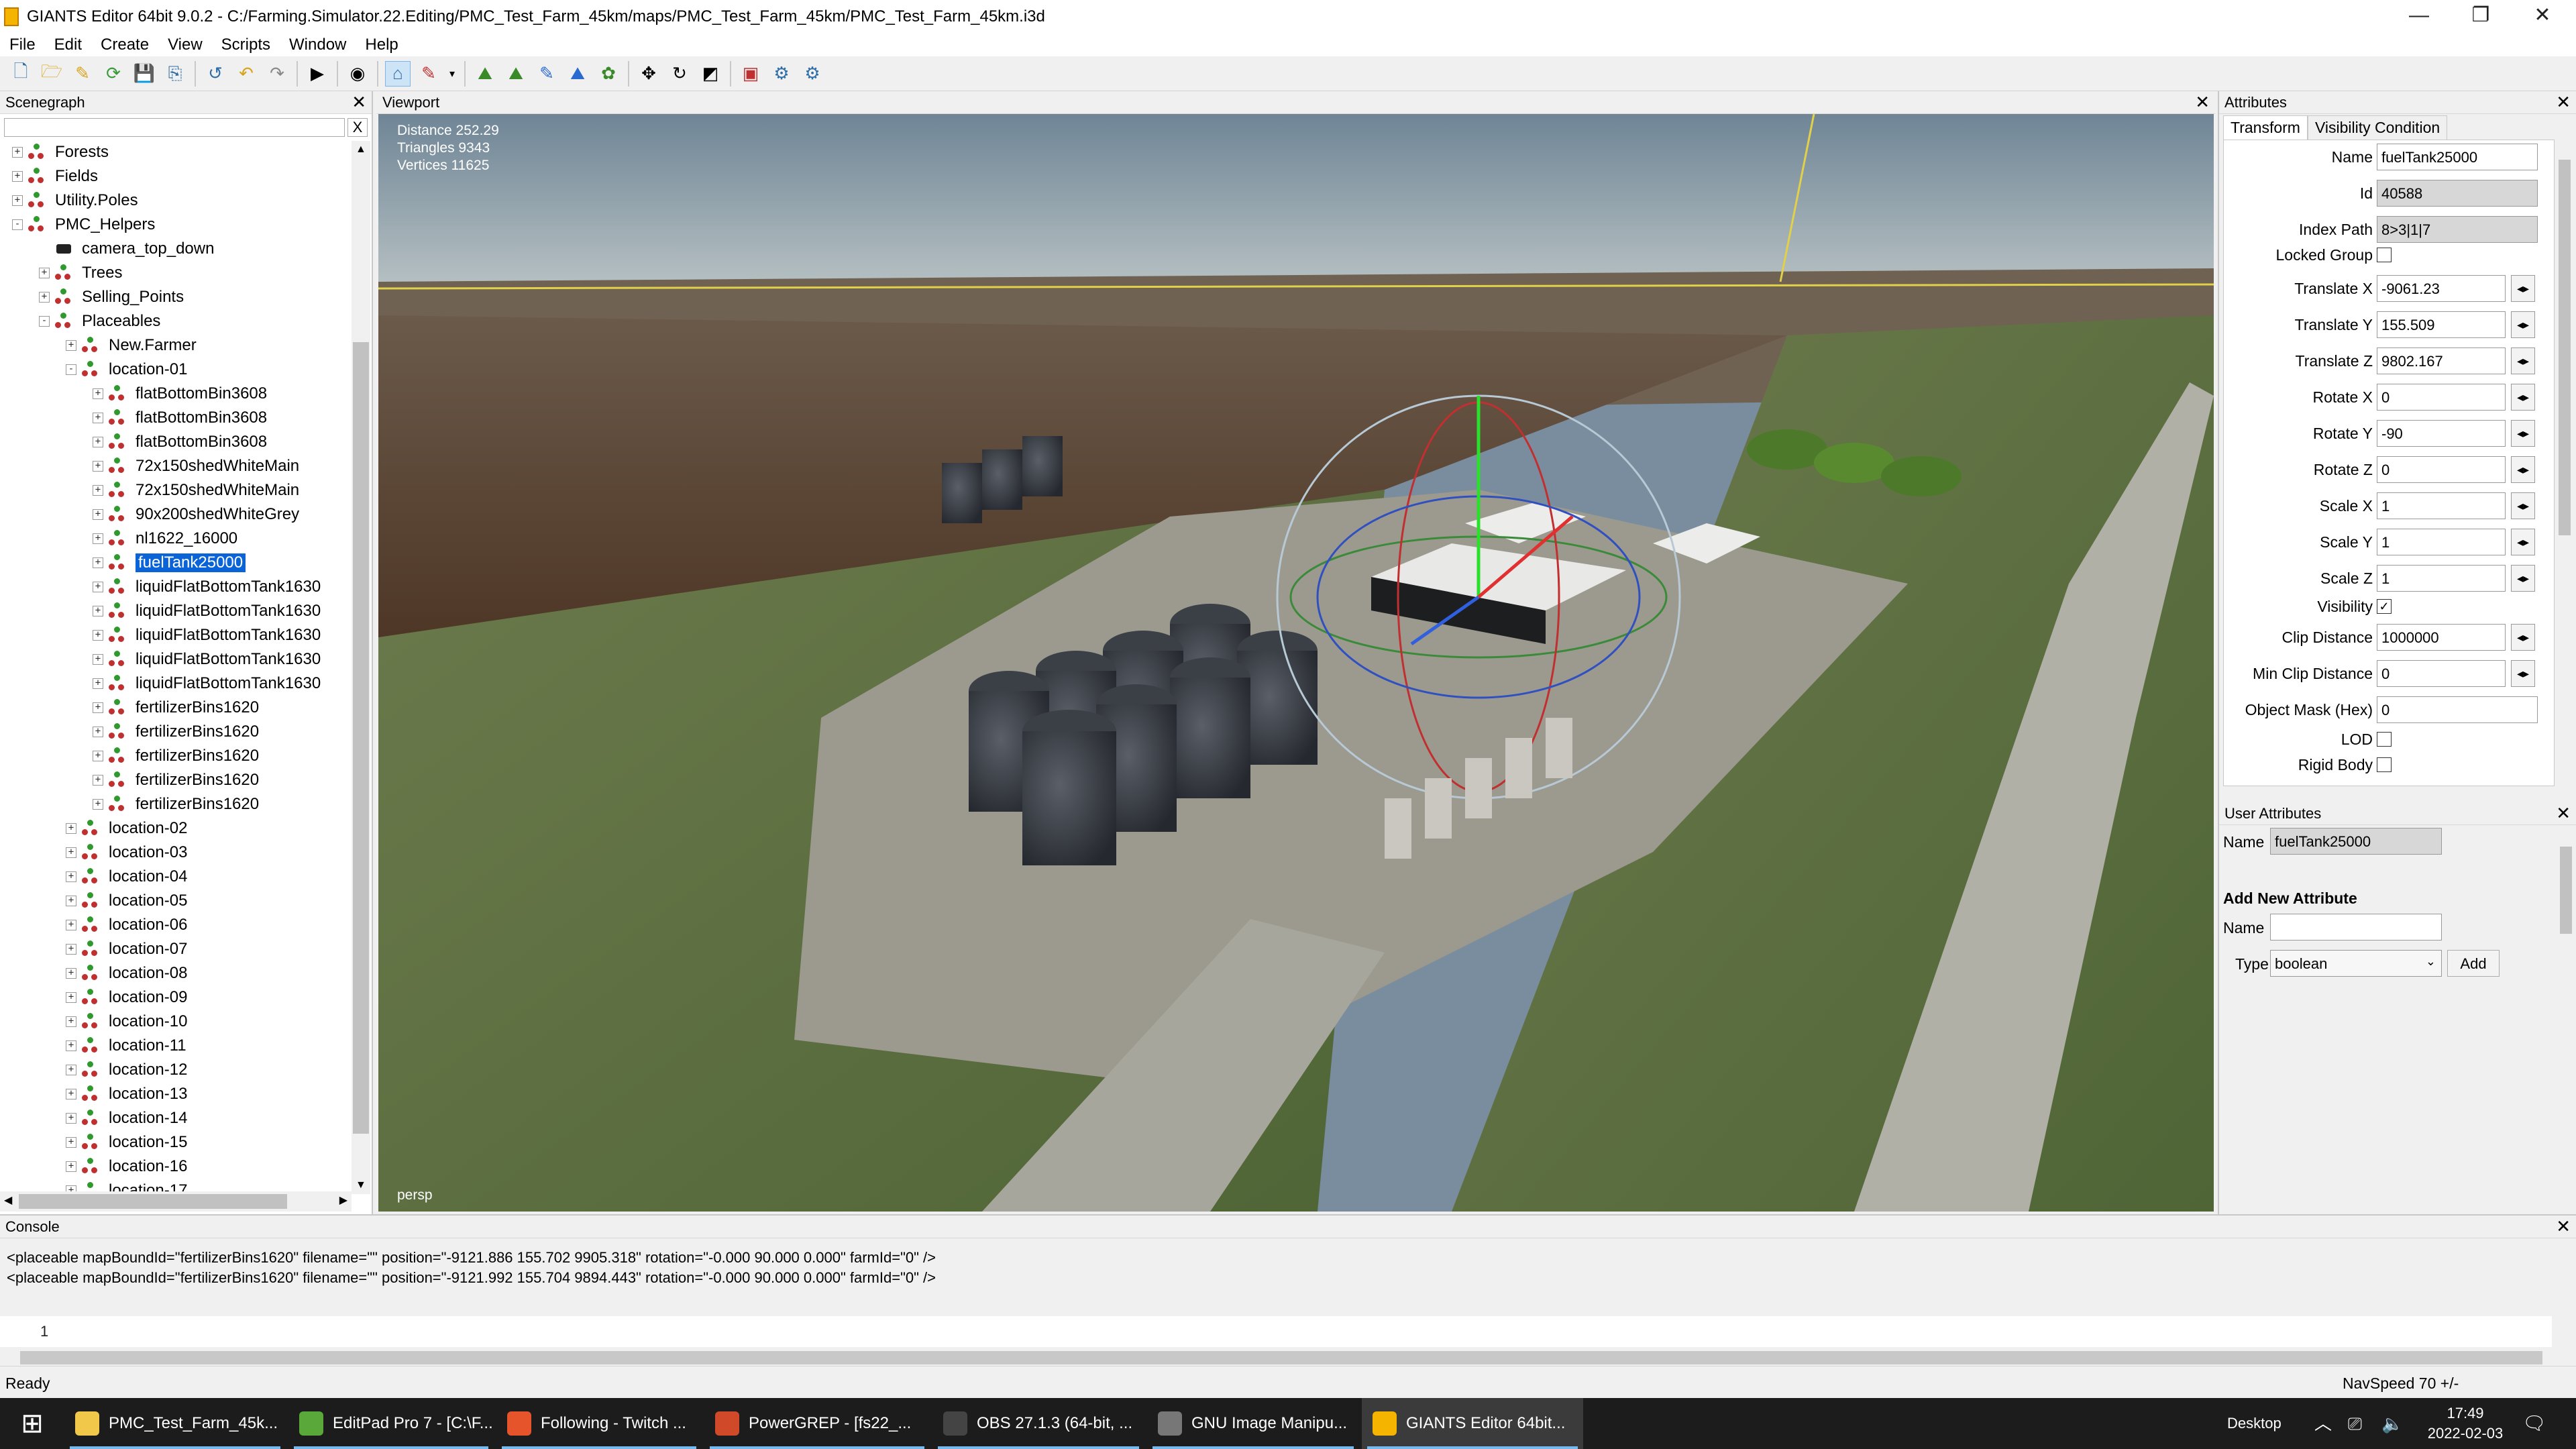 Image resolution: width=2576 pixels, height=1449 pixels. Describe the element at coordinates (2481, 17) in the screenshot. I see `maximize-button: ❐` at that location.